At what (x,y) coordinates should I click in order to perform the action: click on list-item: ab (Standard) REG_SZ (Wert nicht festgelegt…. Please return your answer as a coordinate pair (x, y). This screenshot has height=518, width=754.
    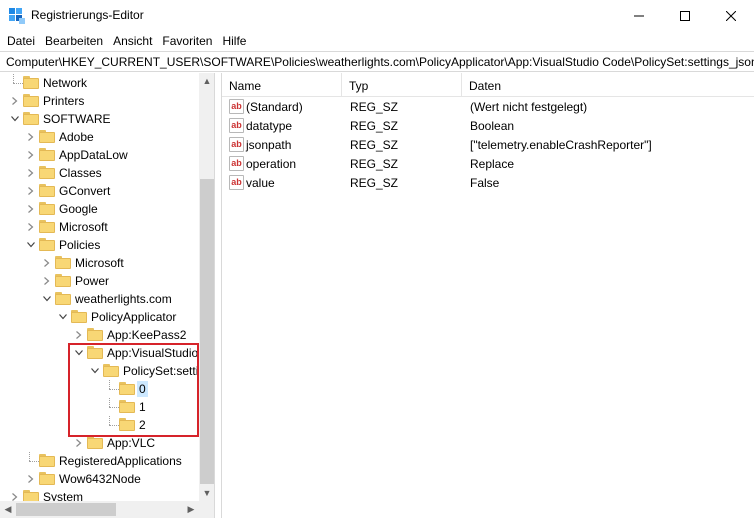
    Looking at the image, I should click on (488, 107).